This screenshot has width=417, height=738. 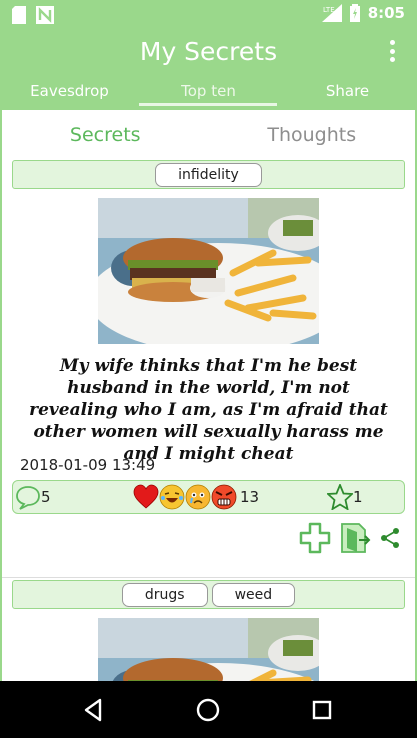 What do you see at coordinates (315, 538) in the screenshot?
I see `add-icon` at bounding box center [315, 538].